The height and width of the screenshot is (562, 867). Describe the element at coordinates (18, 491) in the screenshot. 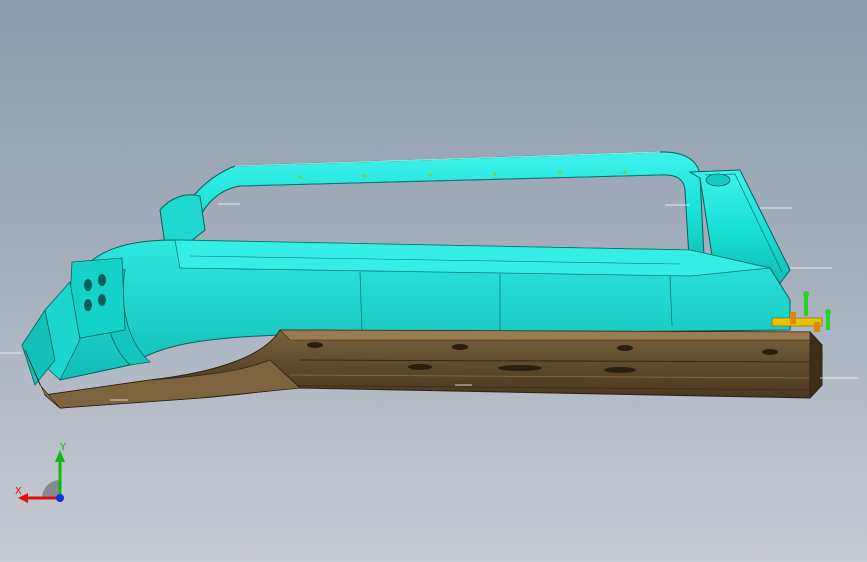

I see `x-axis-label: X` at that location.